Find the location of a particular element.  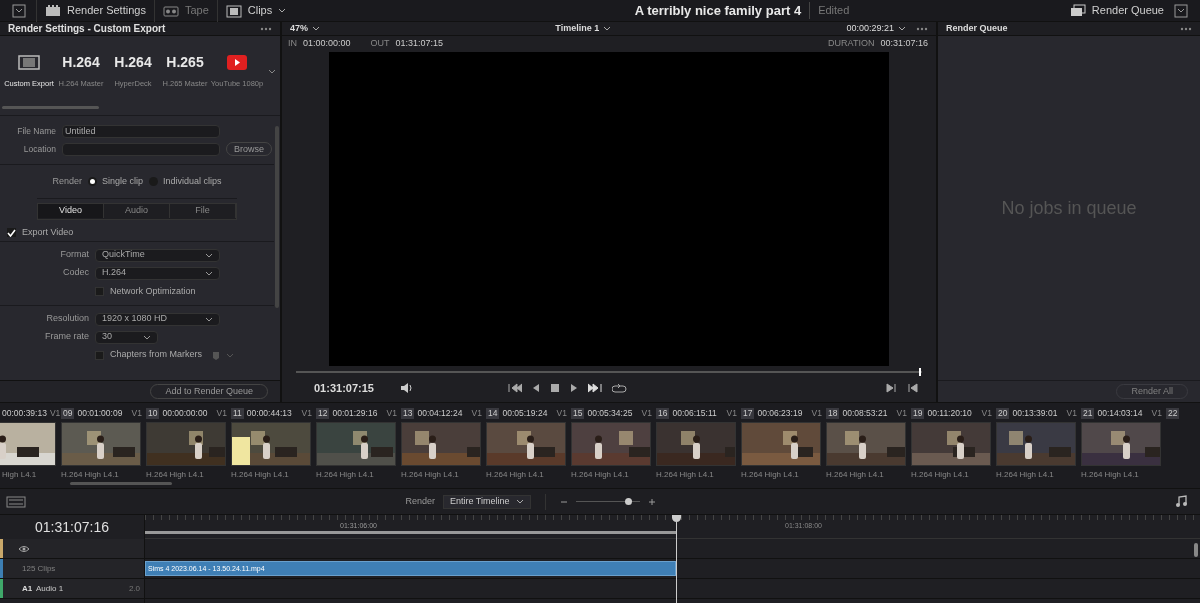

skip-back-icon is located at coordinates (514, 388).